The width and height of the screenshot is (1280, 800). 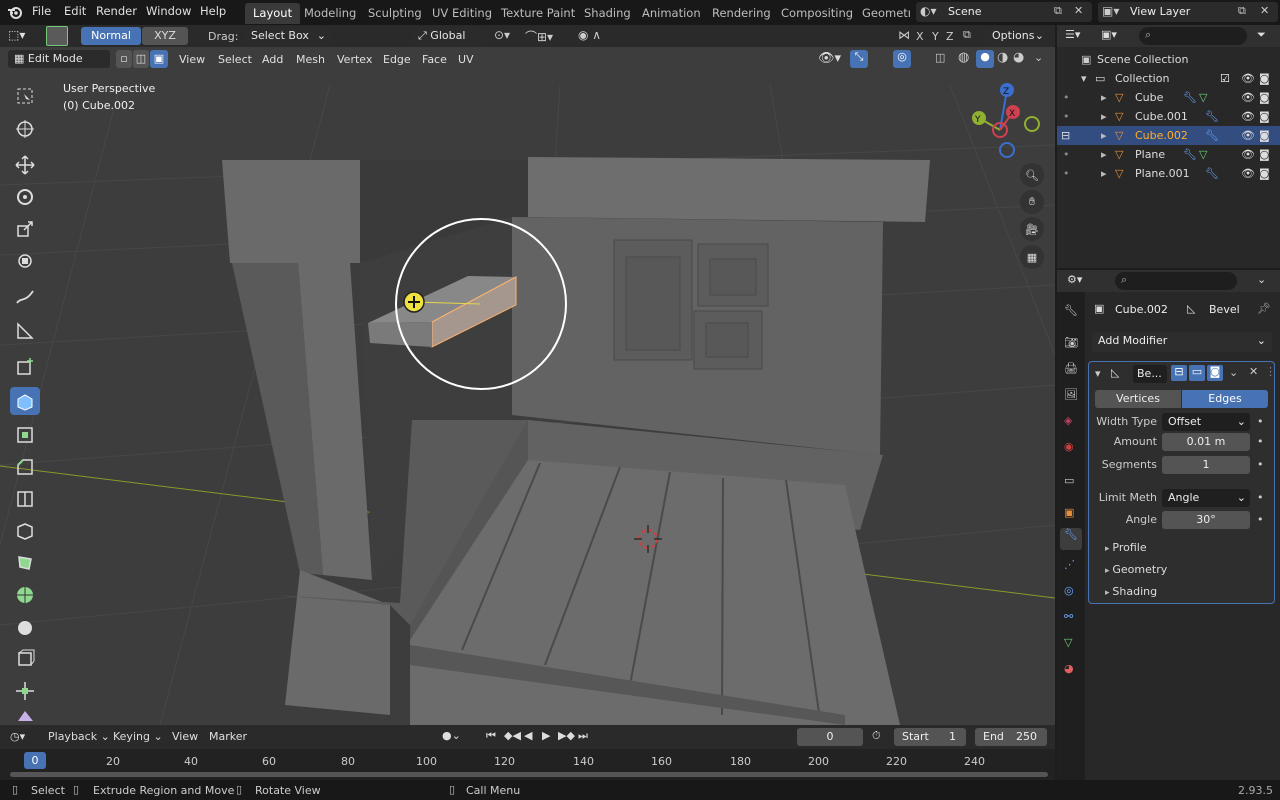 I want to click on drag-handle-icon: ⋮⋮, so click(x=1272, y=371).